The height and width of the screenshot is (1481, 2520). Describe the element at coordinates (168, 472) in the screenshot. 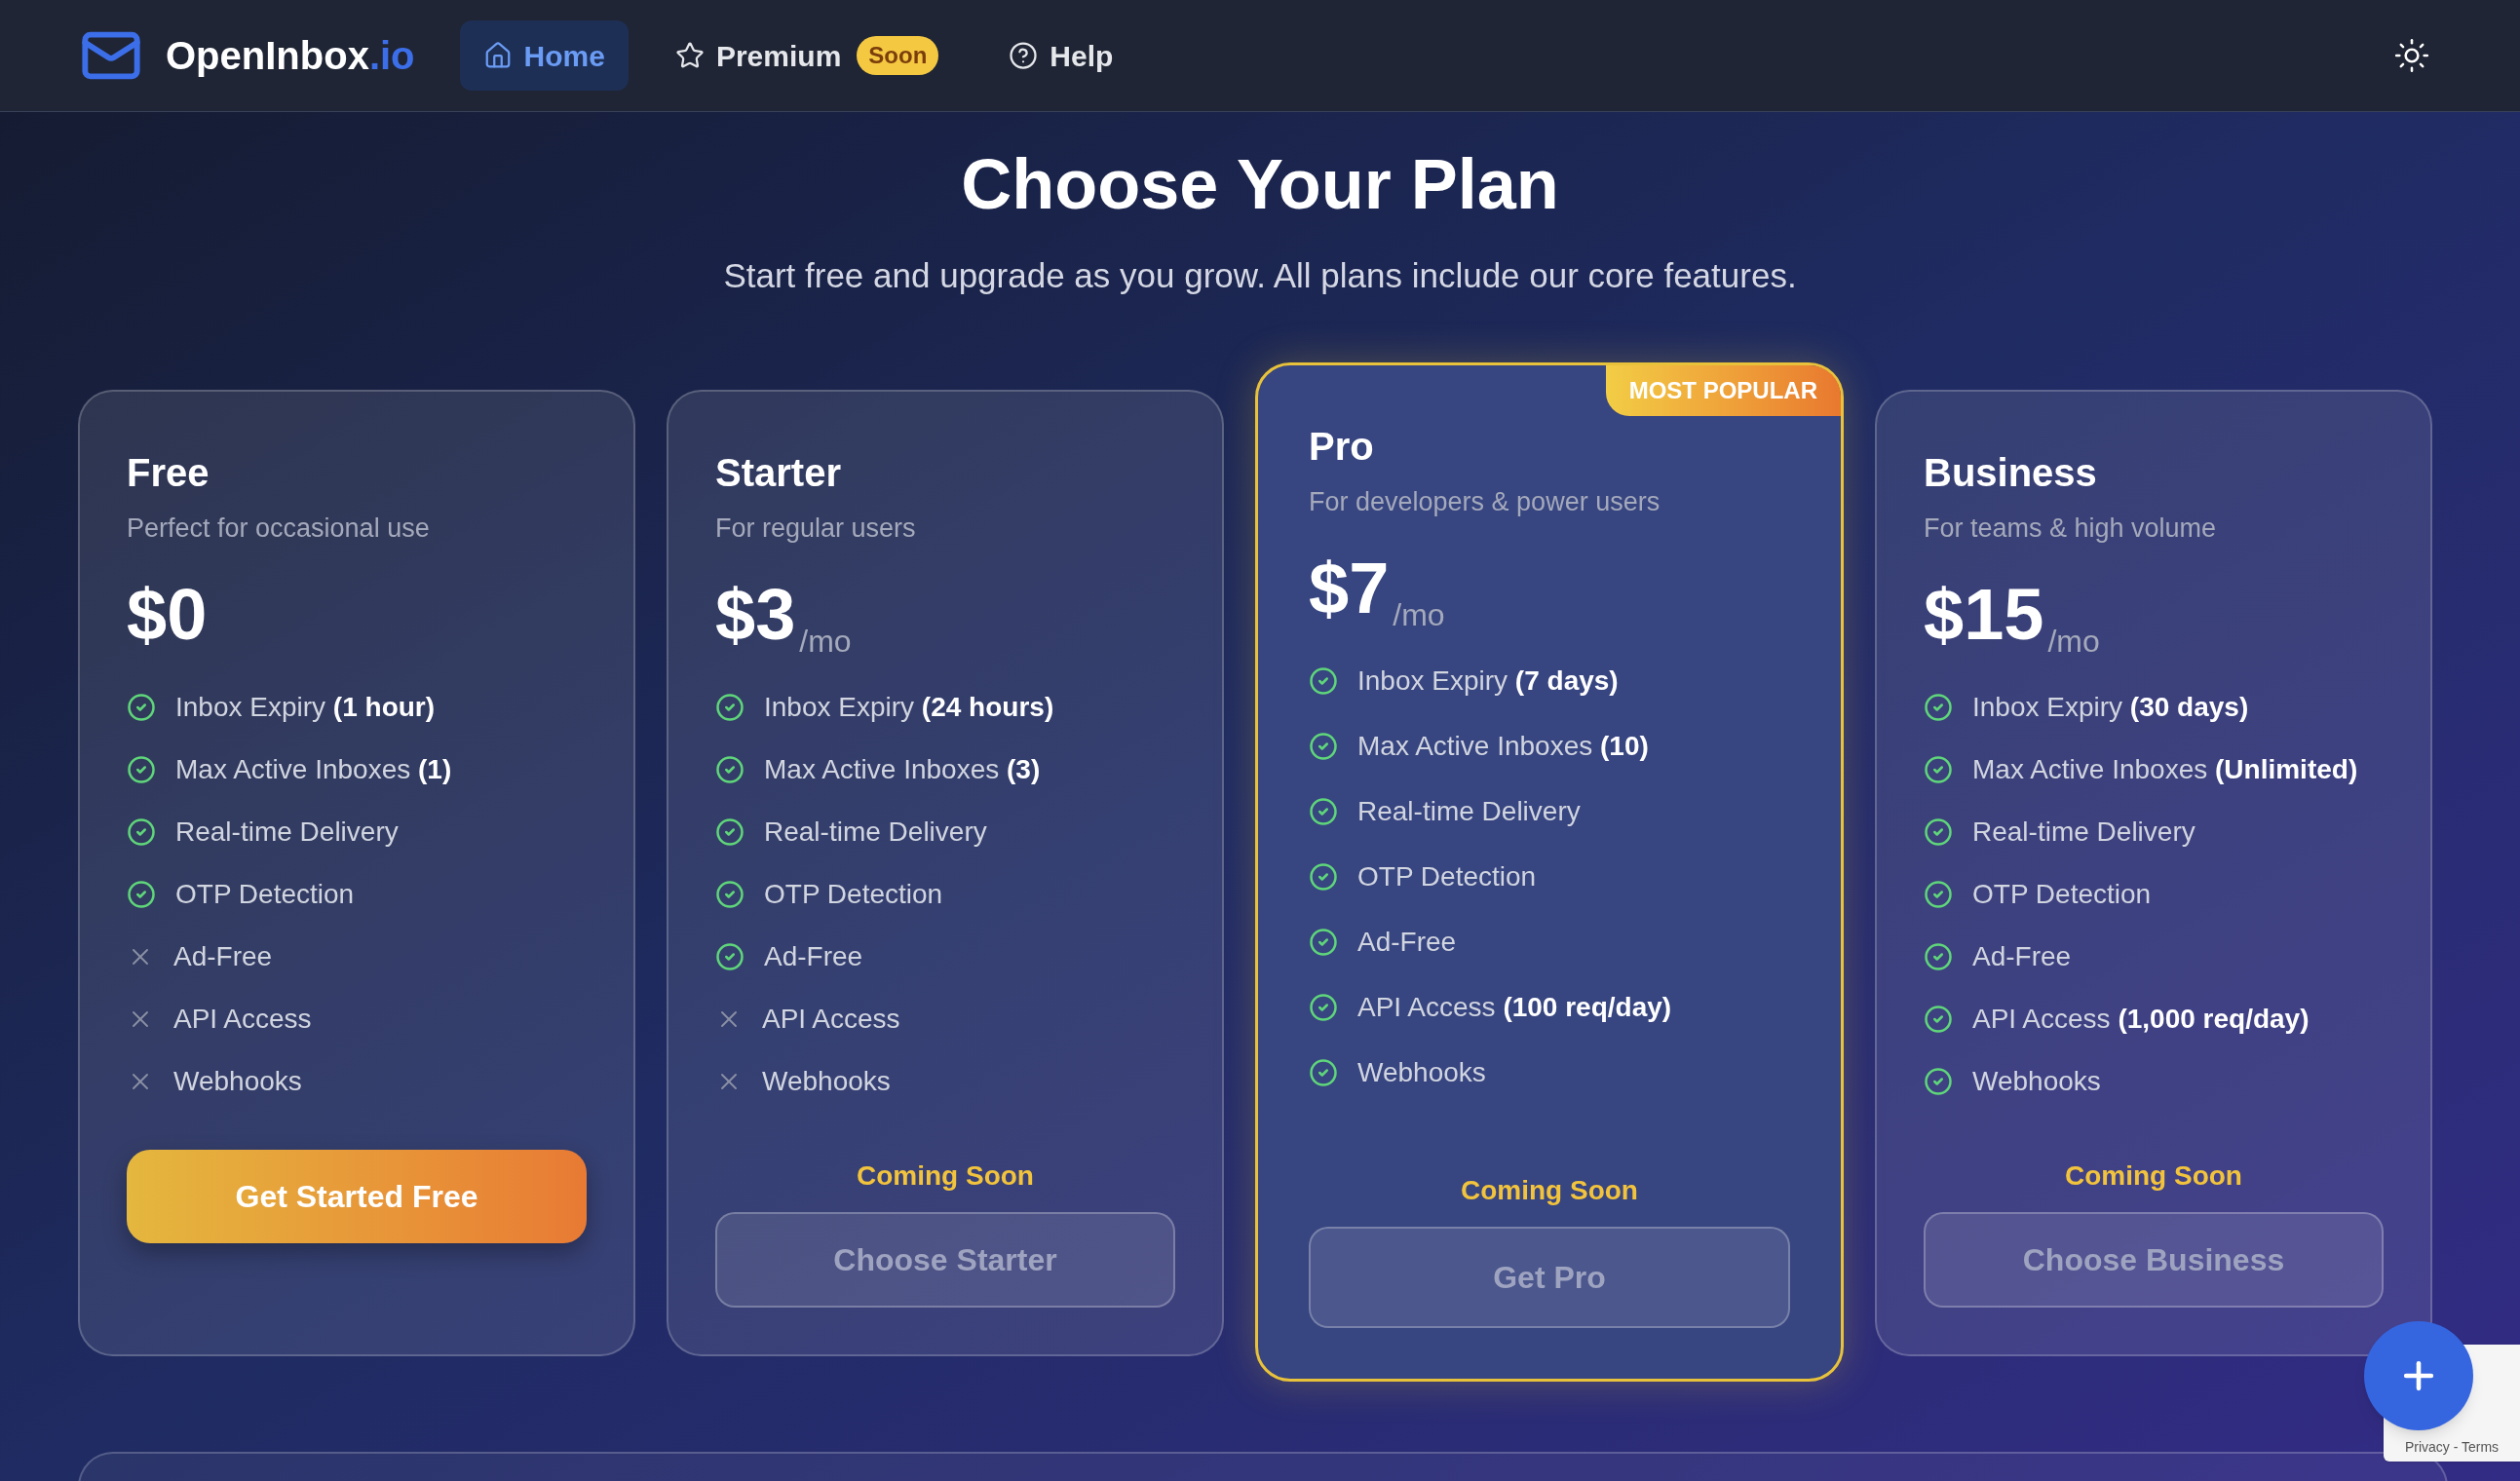

I see `plan-name: Free` at that location.